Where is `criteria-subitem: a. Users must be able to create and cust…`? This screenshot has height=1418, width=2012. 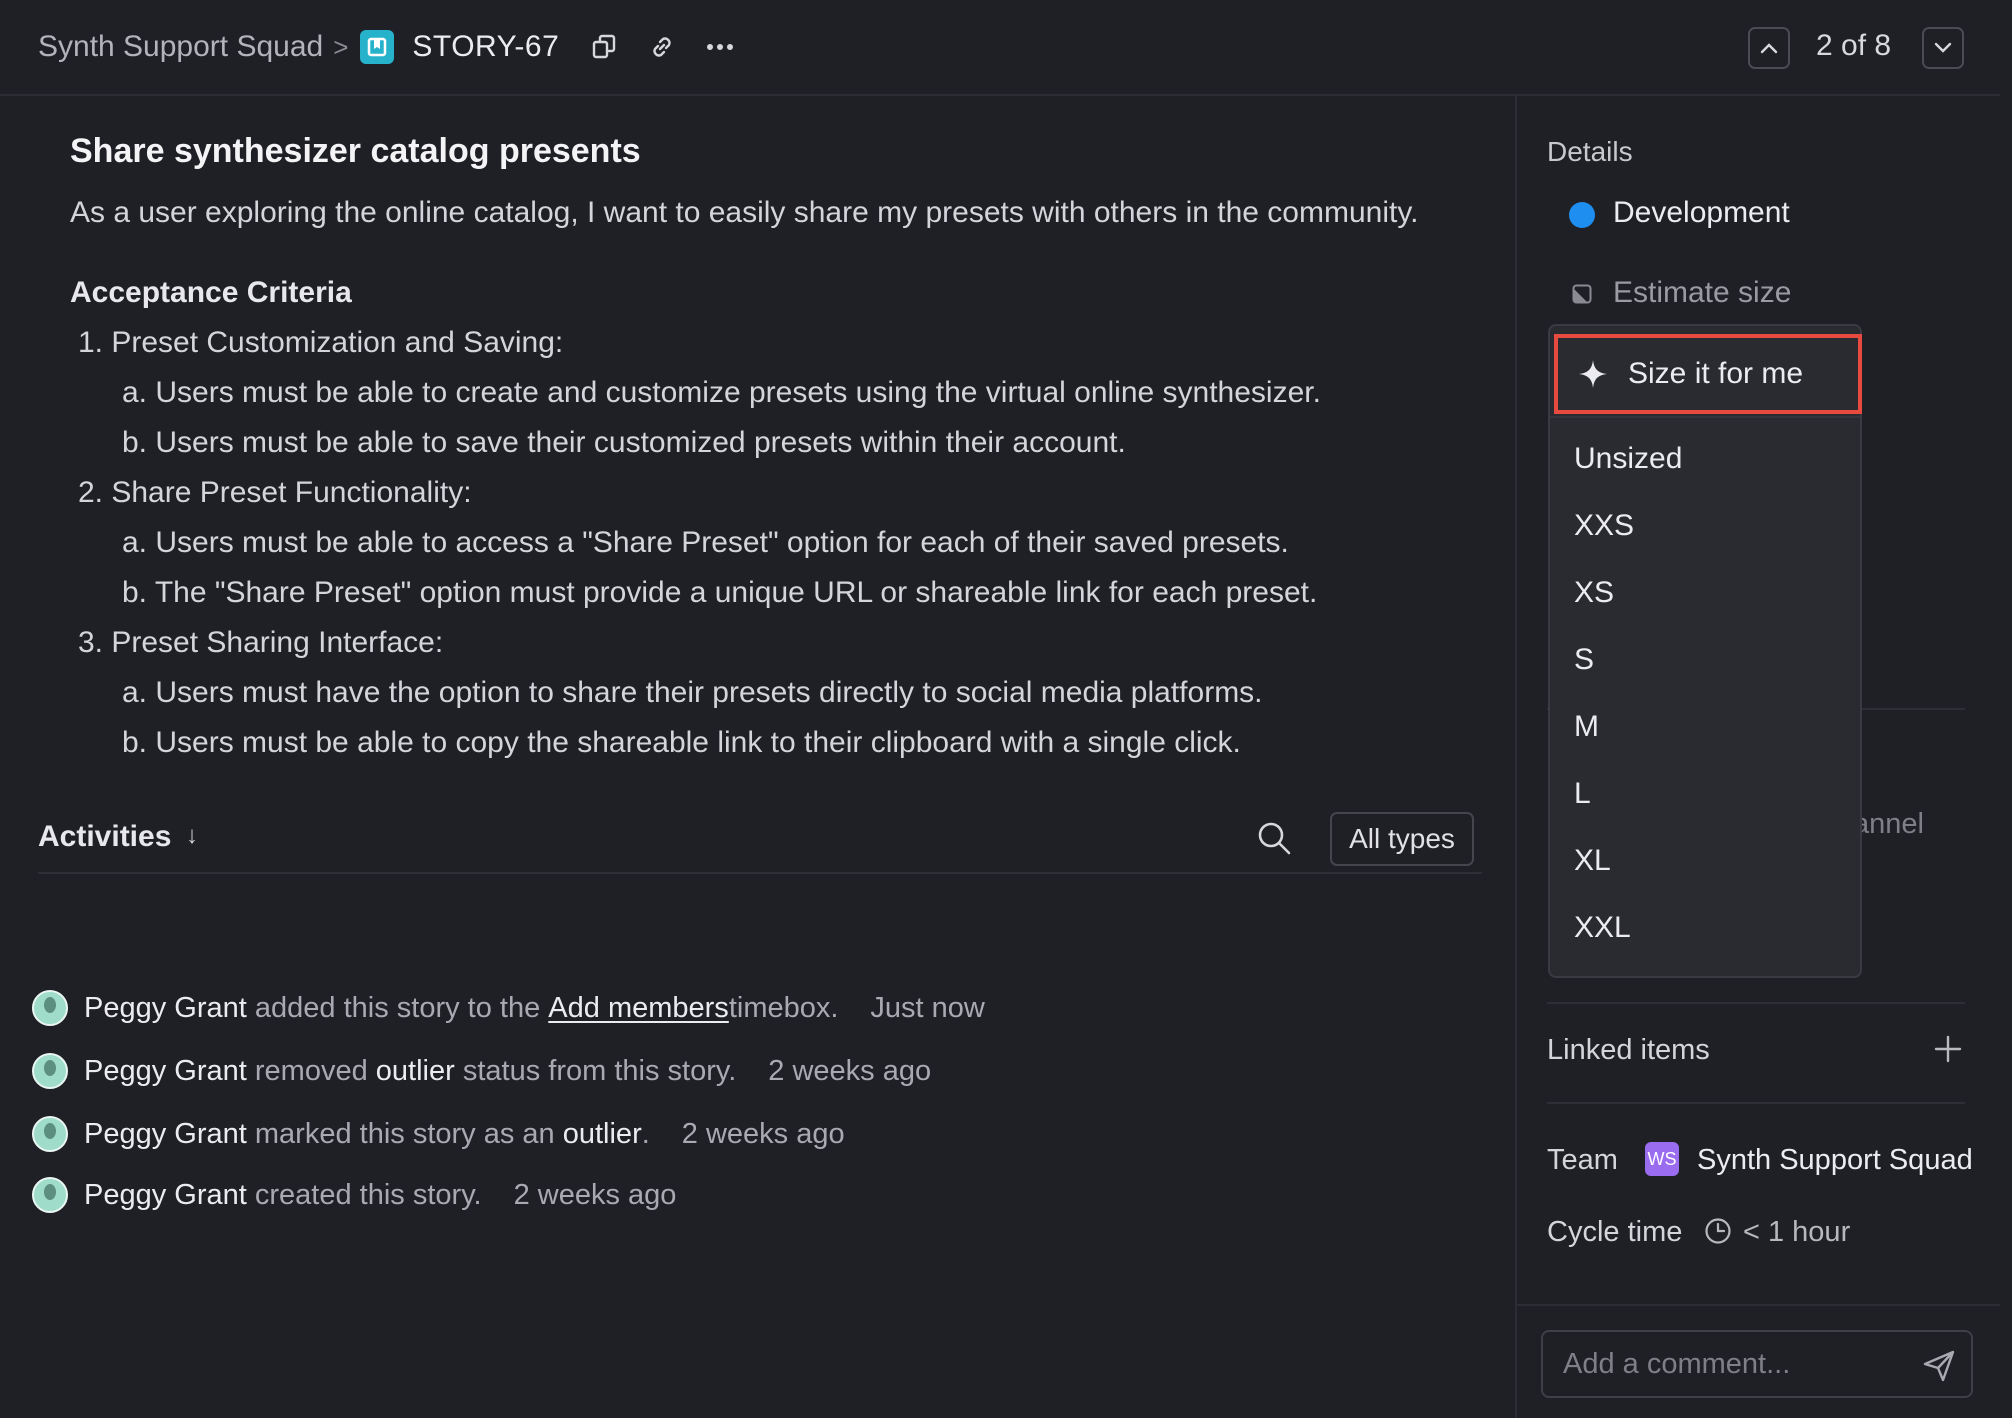 criteria-subitem: a. Users must be able to create and cust… is located at coordinates (721, 392).